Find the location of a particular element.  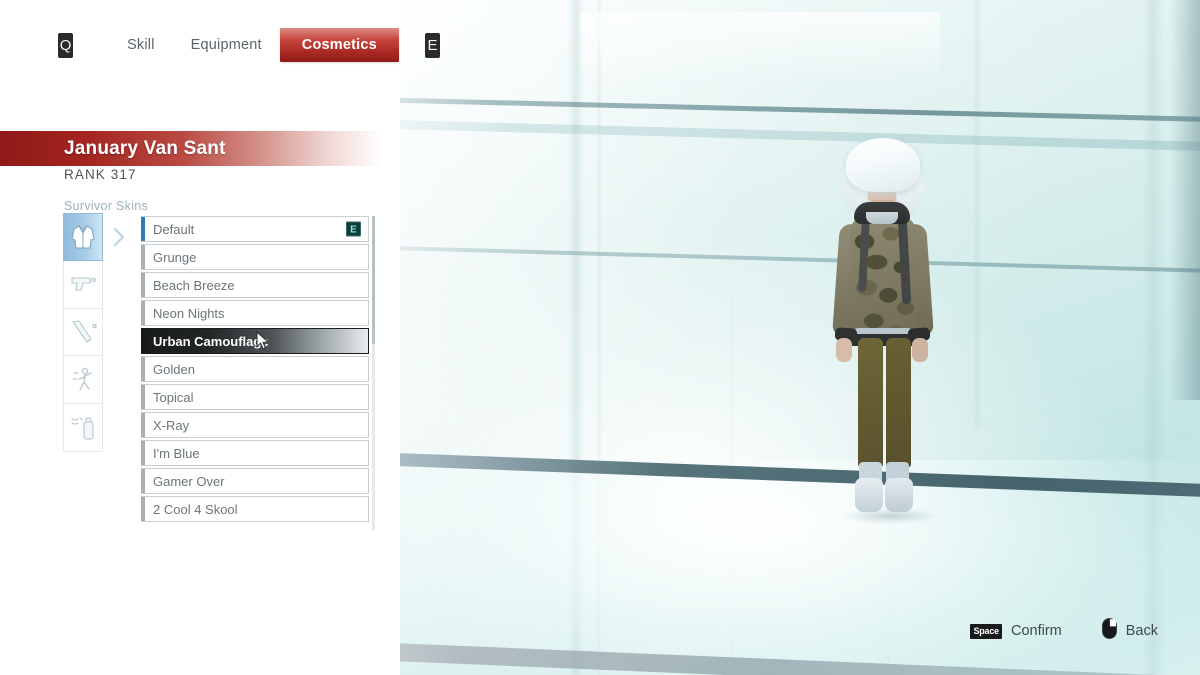

mouse-cursor-icon is located at coordinates (263, 340).